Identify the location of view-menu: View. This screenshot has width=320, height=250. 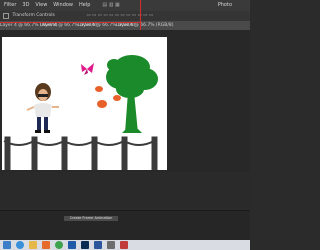
(41, 5).